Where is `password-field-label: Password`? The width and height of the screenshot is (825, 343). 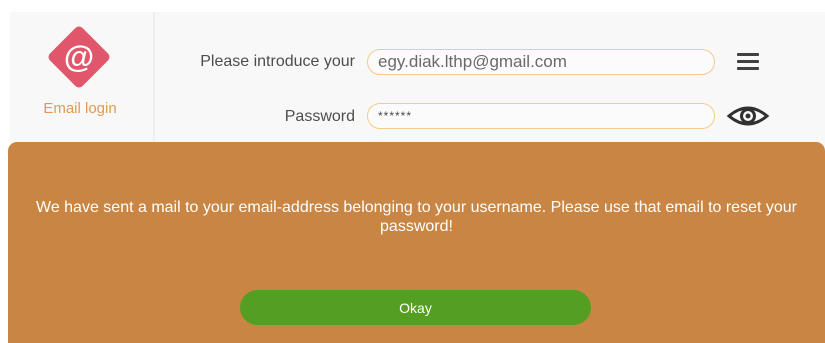 password-field-label: Password is located at coordinates (319, 116).